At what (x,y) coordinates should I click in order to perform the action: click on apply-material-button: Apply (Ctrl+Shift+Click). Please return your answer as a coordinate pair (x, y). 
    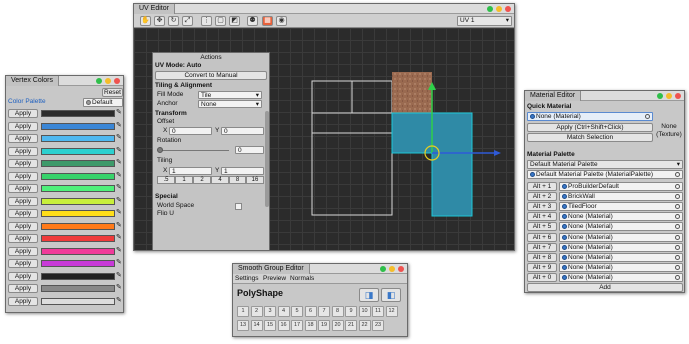
    Looking at the image, I should click on (590, 127).